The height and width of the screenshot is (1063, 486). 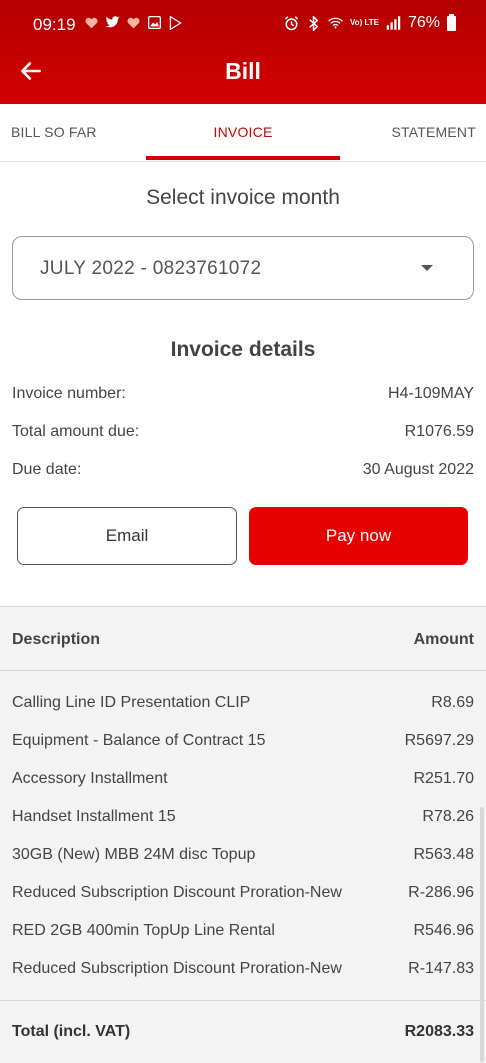 I want to click on invoice-details-title: Invoice details, so click(x=243, y=349).